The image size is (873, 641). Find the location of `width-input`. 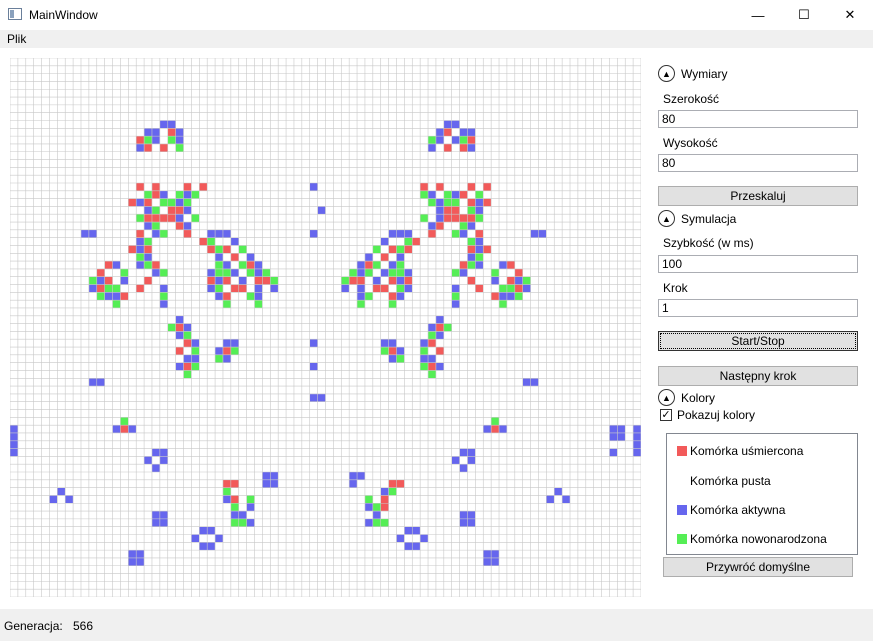

width-input is located at coordinates (758, 119).